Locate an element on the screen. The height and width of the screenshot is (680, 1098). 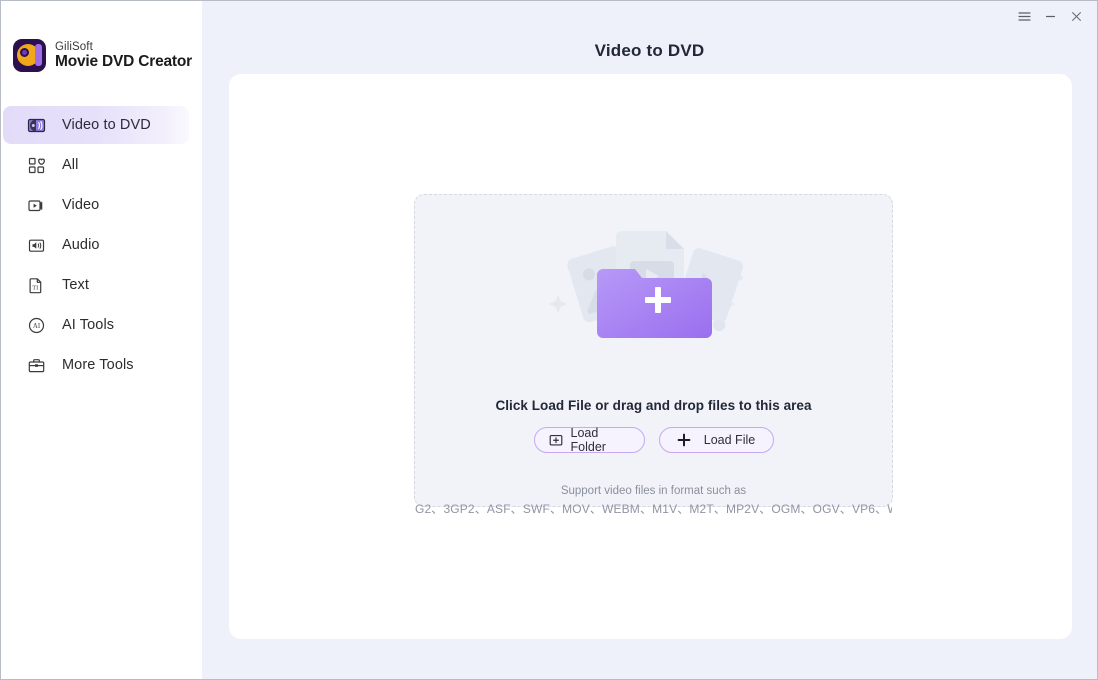
dropzone-support-text: Support video files in format such as is located at coordinates (653, 491).